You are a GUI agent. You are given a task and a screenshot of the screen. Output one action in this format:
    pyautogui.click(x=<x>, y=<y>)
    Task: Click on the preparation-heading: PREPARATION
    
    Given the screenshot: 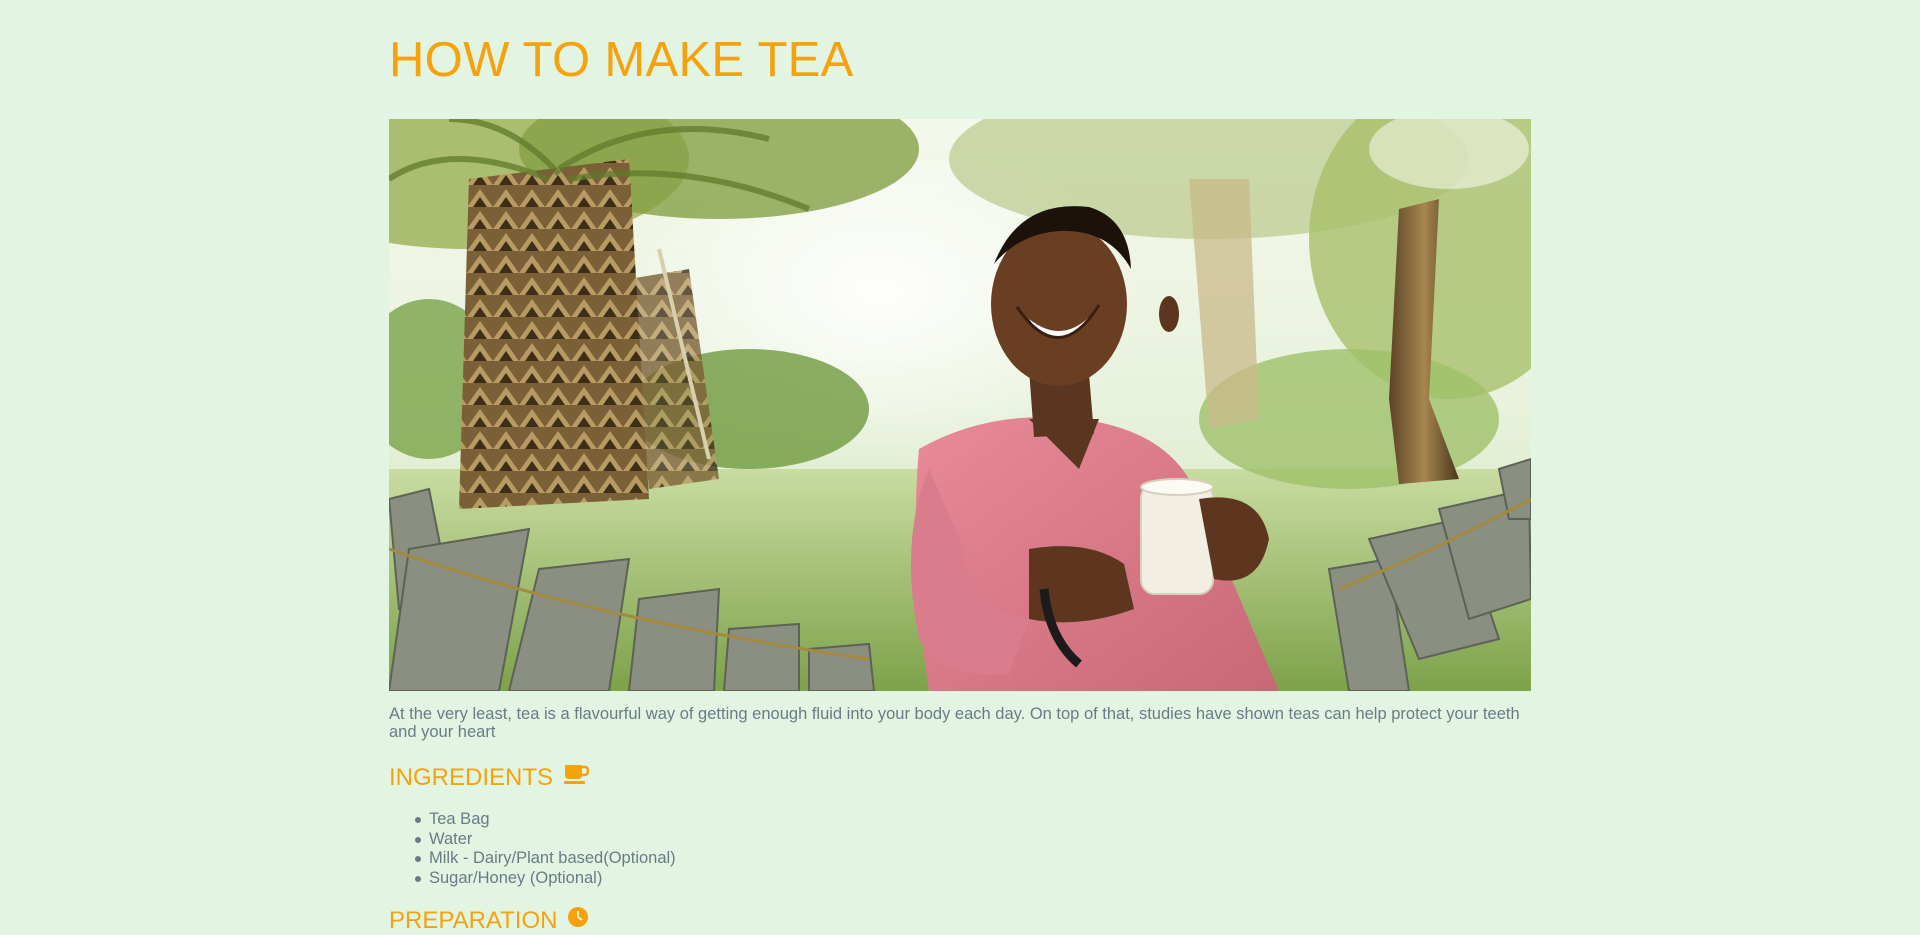 What is the action you would take?
    pyautogui.click(x=489, y=920)
    